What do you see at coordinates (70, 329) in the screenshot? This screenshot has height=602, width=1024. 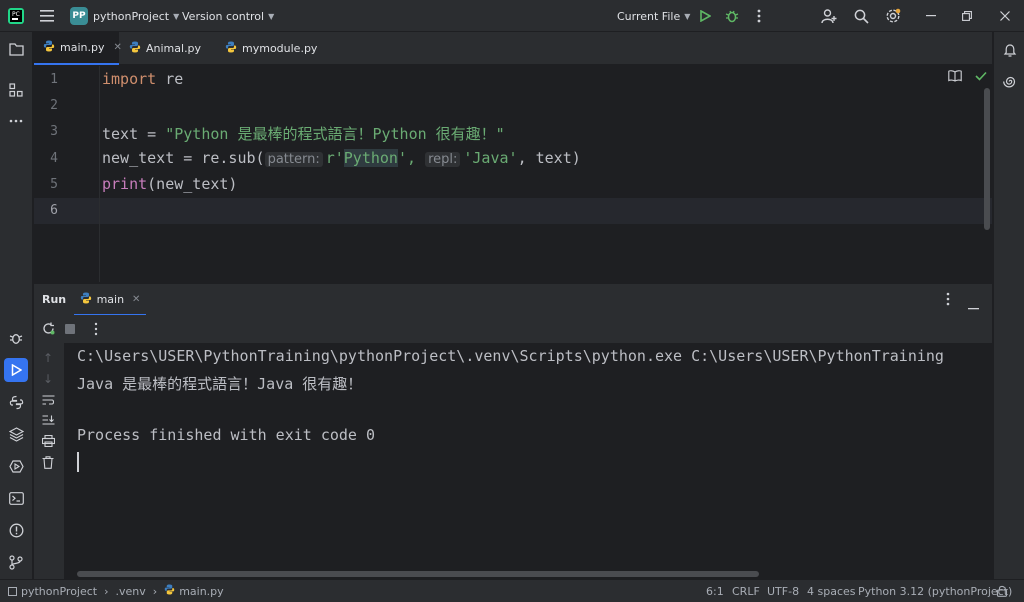 I see `stop-icon` at bounding box center [70, 329].